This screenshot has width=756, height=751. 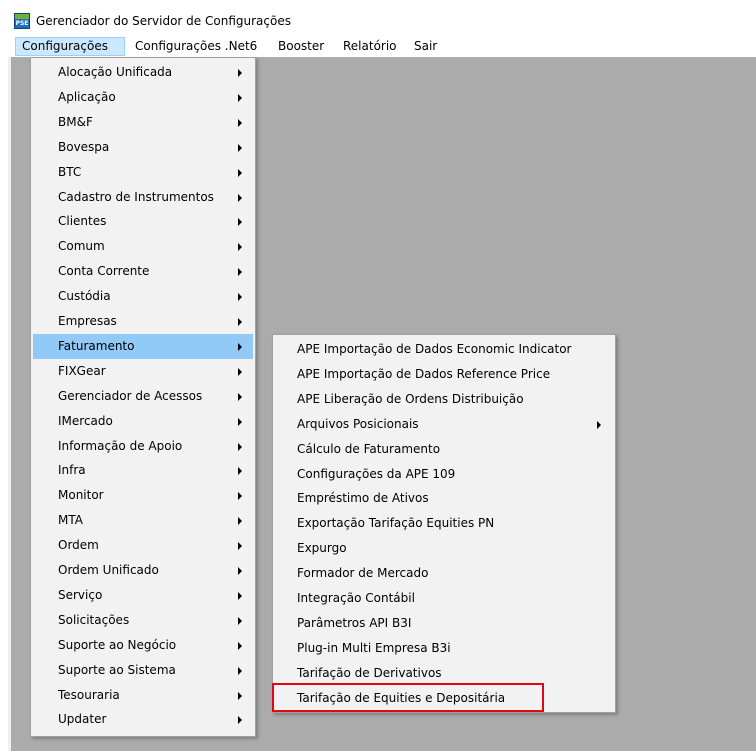 What do you see at coordinates (143, 246) in the screenshot?
I see `menu-item-comum: Comum` at bounding box center [143, 246].